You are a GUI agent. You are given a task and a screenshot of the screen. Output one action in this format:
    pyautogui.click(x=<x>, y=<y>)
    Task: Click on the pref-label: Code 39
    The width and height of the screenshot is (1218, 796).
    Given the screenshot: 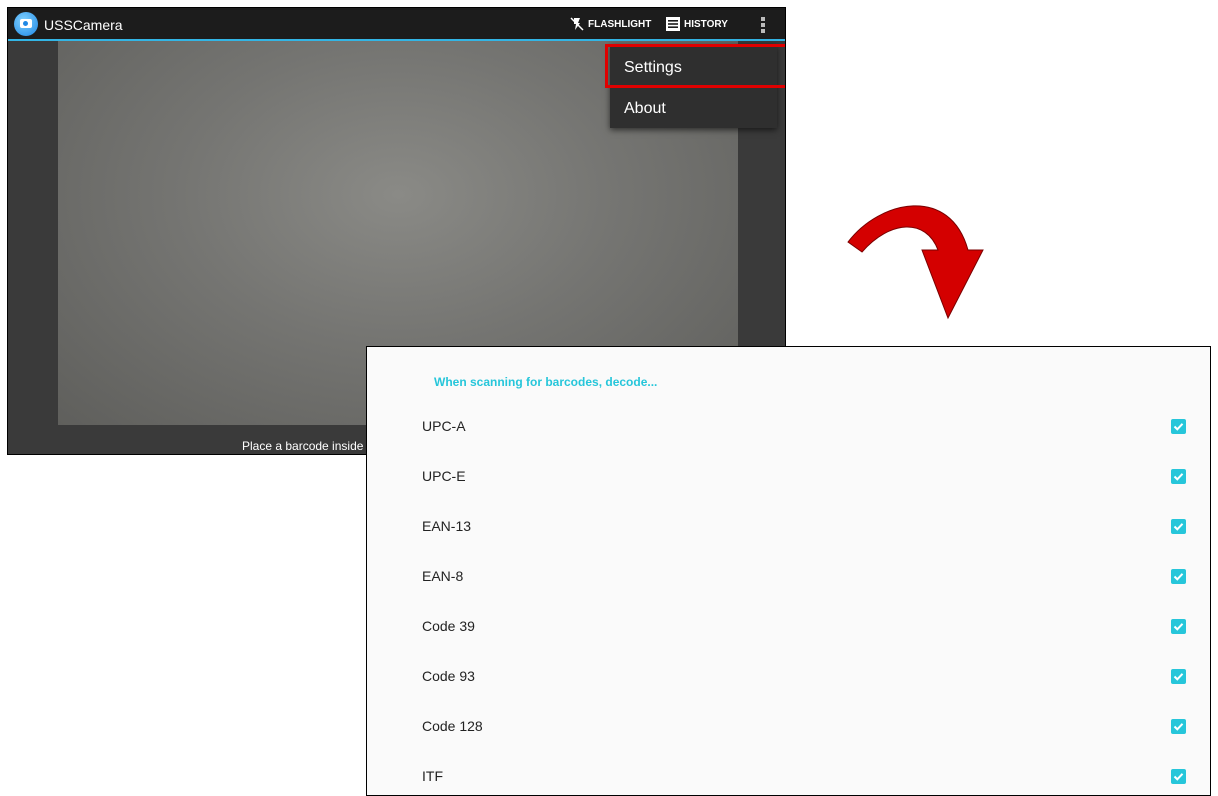 What is the action you would take?
    pyautogui.click(x=448, y=626)
    